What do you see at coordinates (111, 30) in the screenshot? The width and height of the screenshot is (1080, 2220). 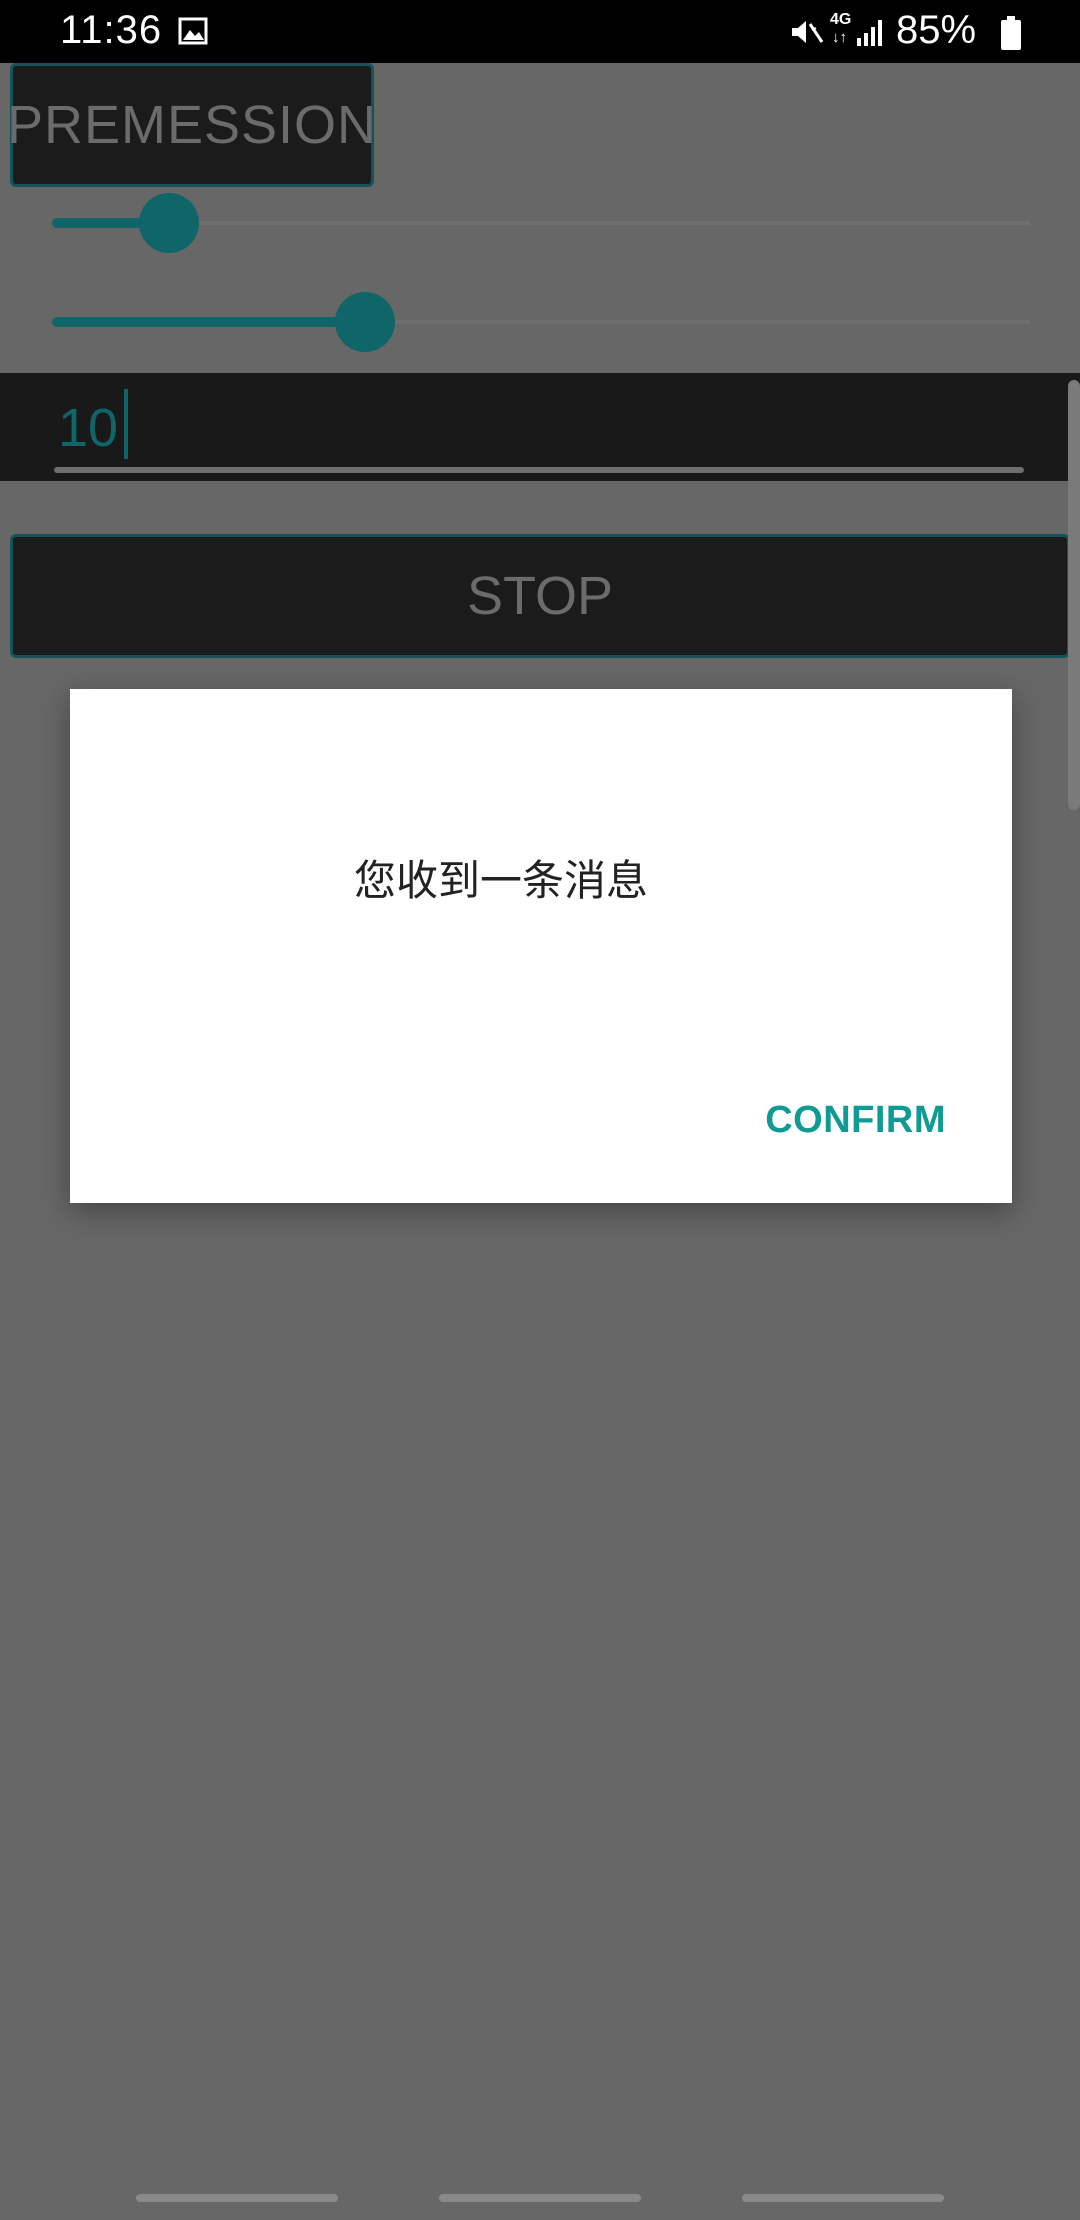 I see `status-time: 11:36` at bounding box center [111, 30].